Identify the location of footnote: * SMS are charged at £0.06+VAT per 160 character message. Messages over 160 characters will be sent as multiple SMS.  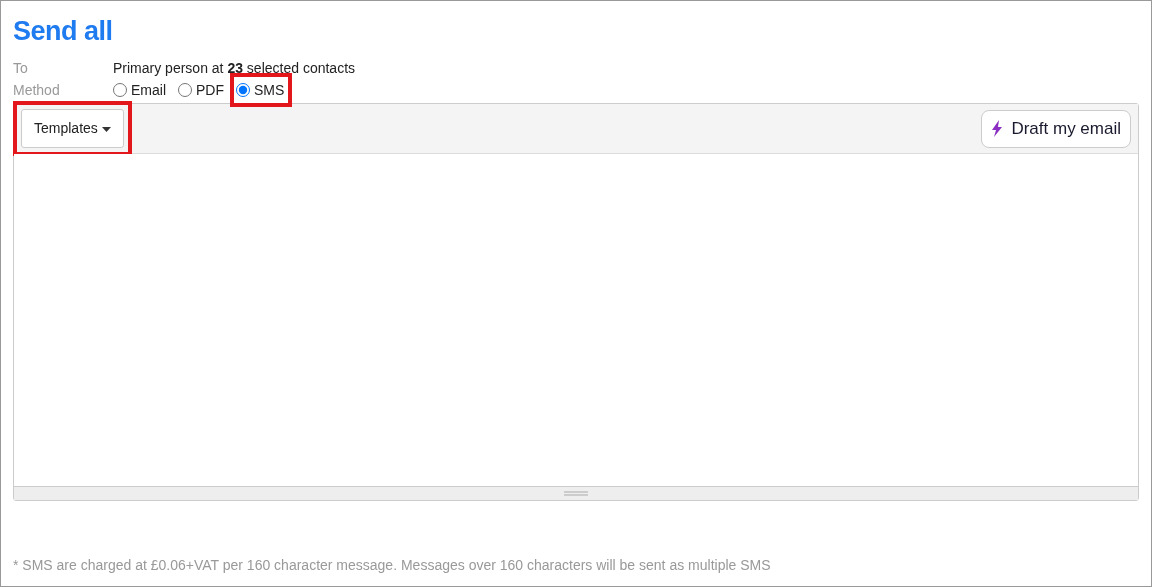
(392, 565).